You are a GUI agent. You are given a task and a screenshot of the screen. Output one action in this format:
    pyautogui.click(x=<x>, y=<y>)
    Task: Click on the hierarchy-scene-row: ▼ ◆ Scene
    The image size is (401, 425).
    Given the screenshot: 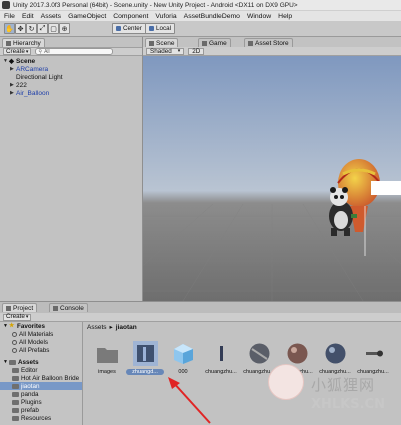 What is the action you would take?
    pyautogui.click(x=71, y=61)
    